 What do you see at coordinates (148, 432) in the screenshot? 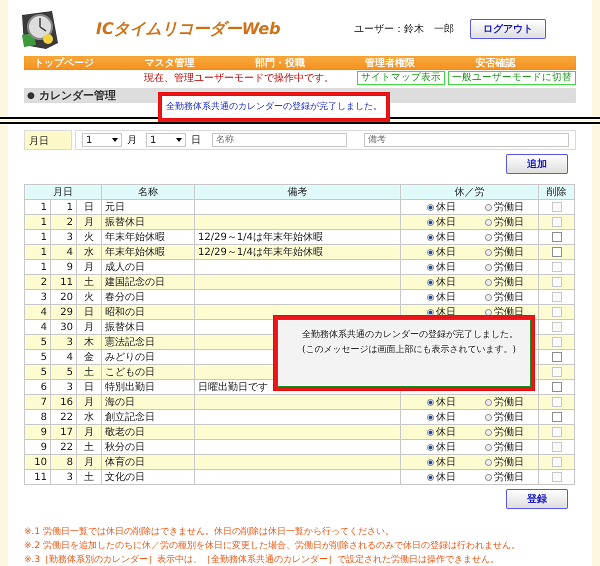
I see `table-cell: 敬老の日` at bounding box center [148, 432].